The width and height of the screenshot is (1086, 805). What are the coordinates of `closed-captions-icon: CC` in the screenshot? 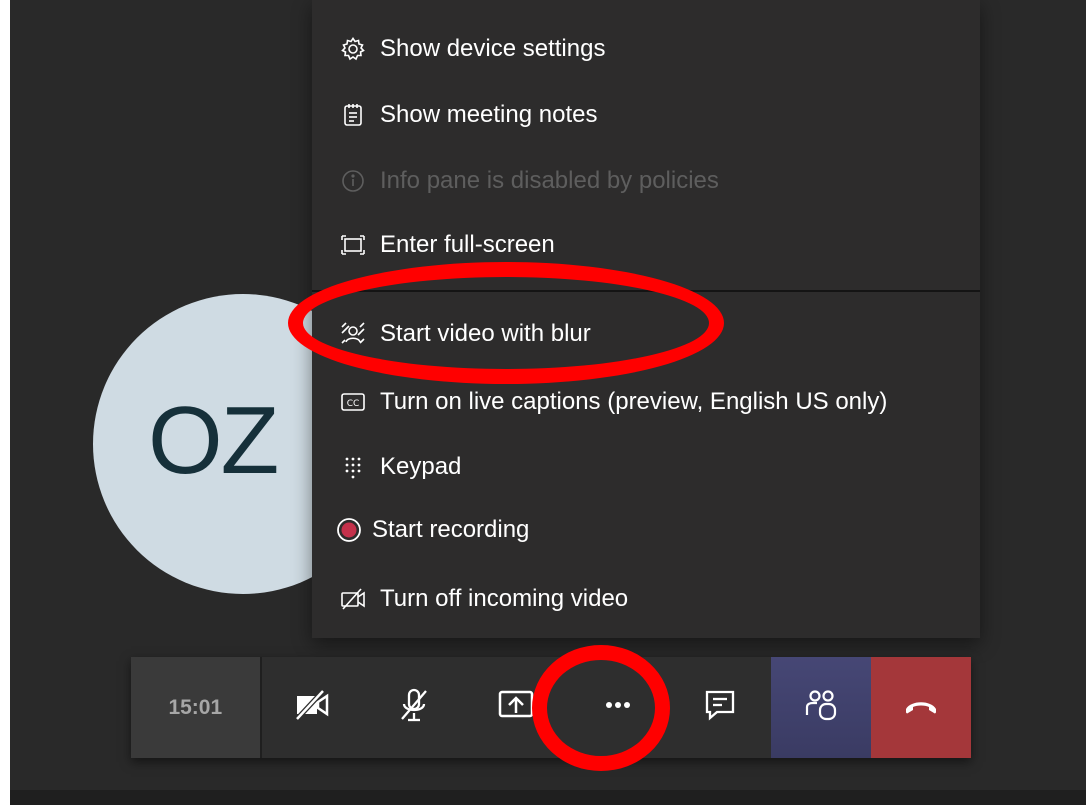 It's located at (353, 402).